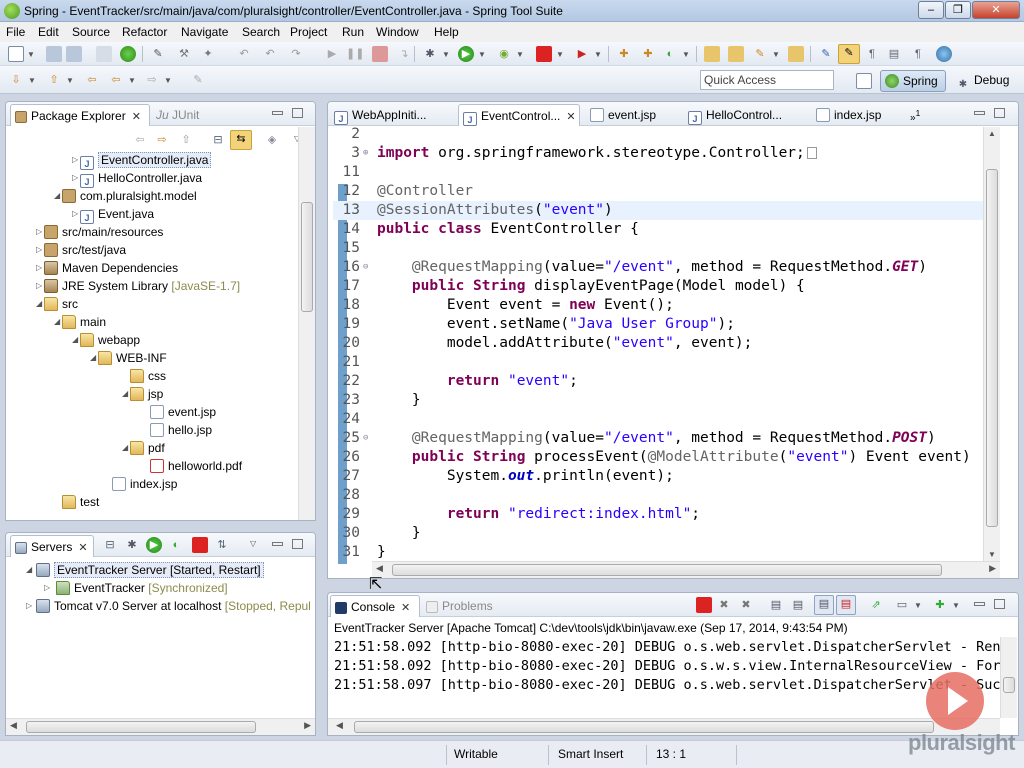 Image resolution: width=1024 pixels, height=768 pixels. I want to click on clear-console-icon: ▤, so click(776, 605).